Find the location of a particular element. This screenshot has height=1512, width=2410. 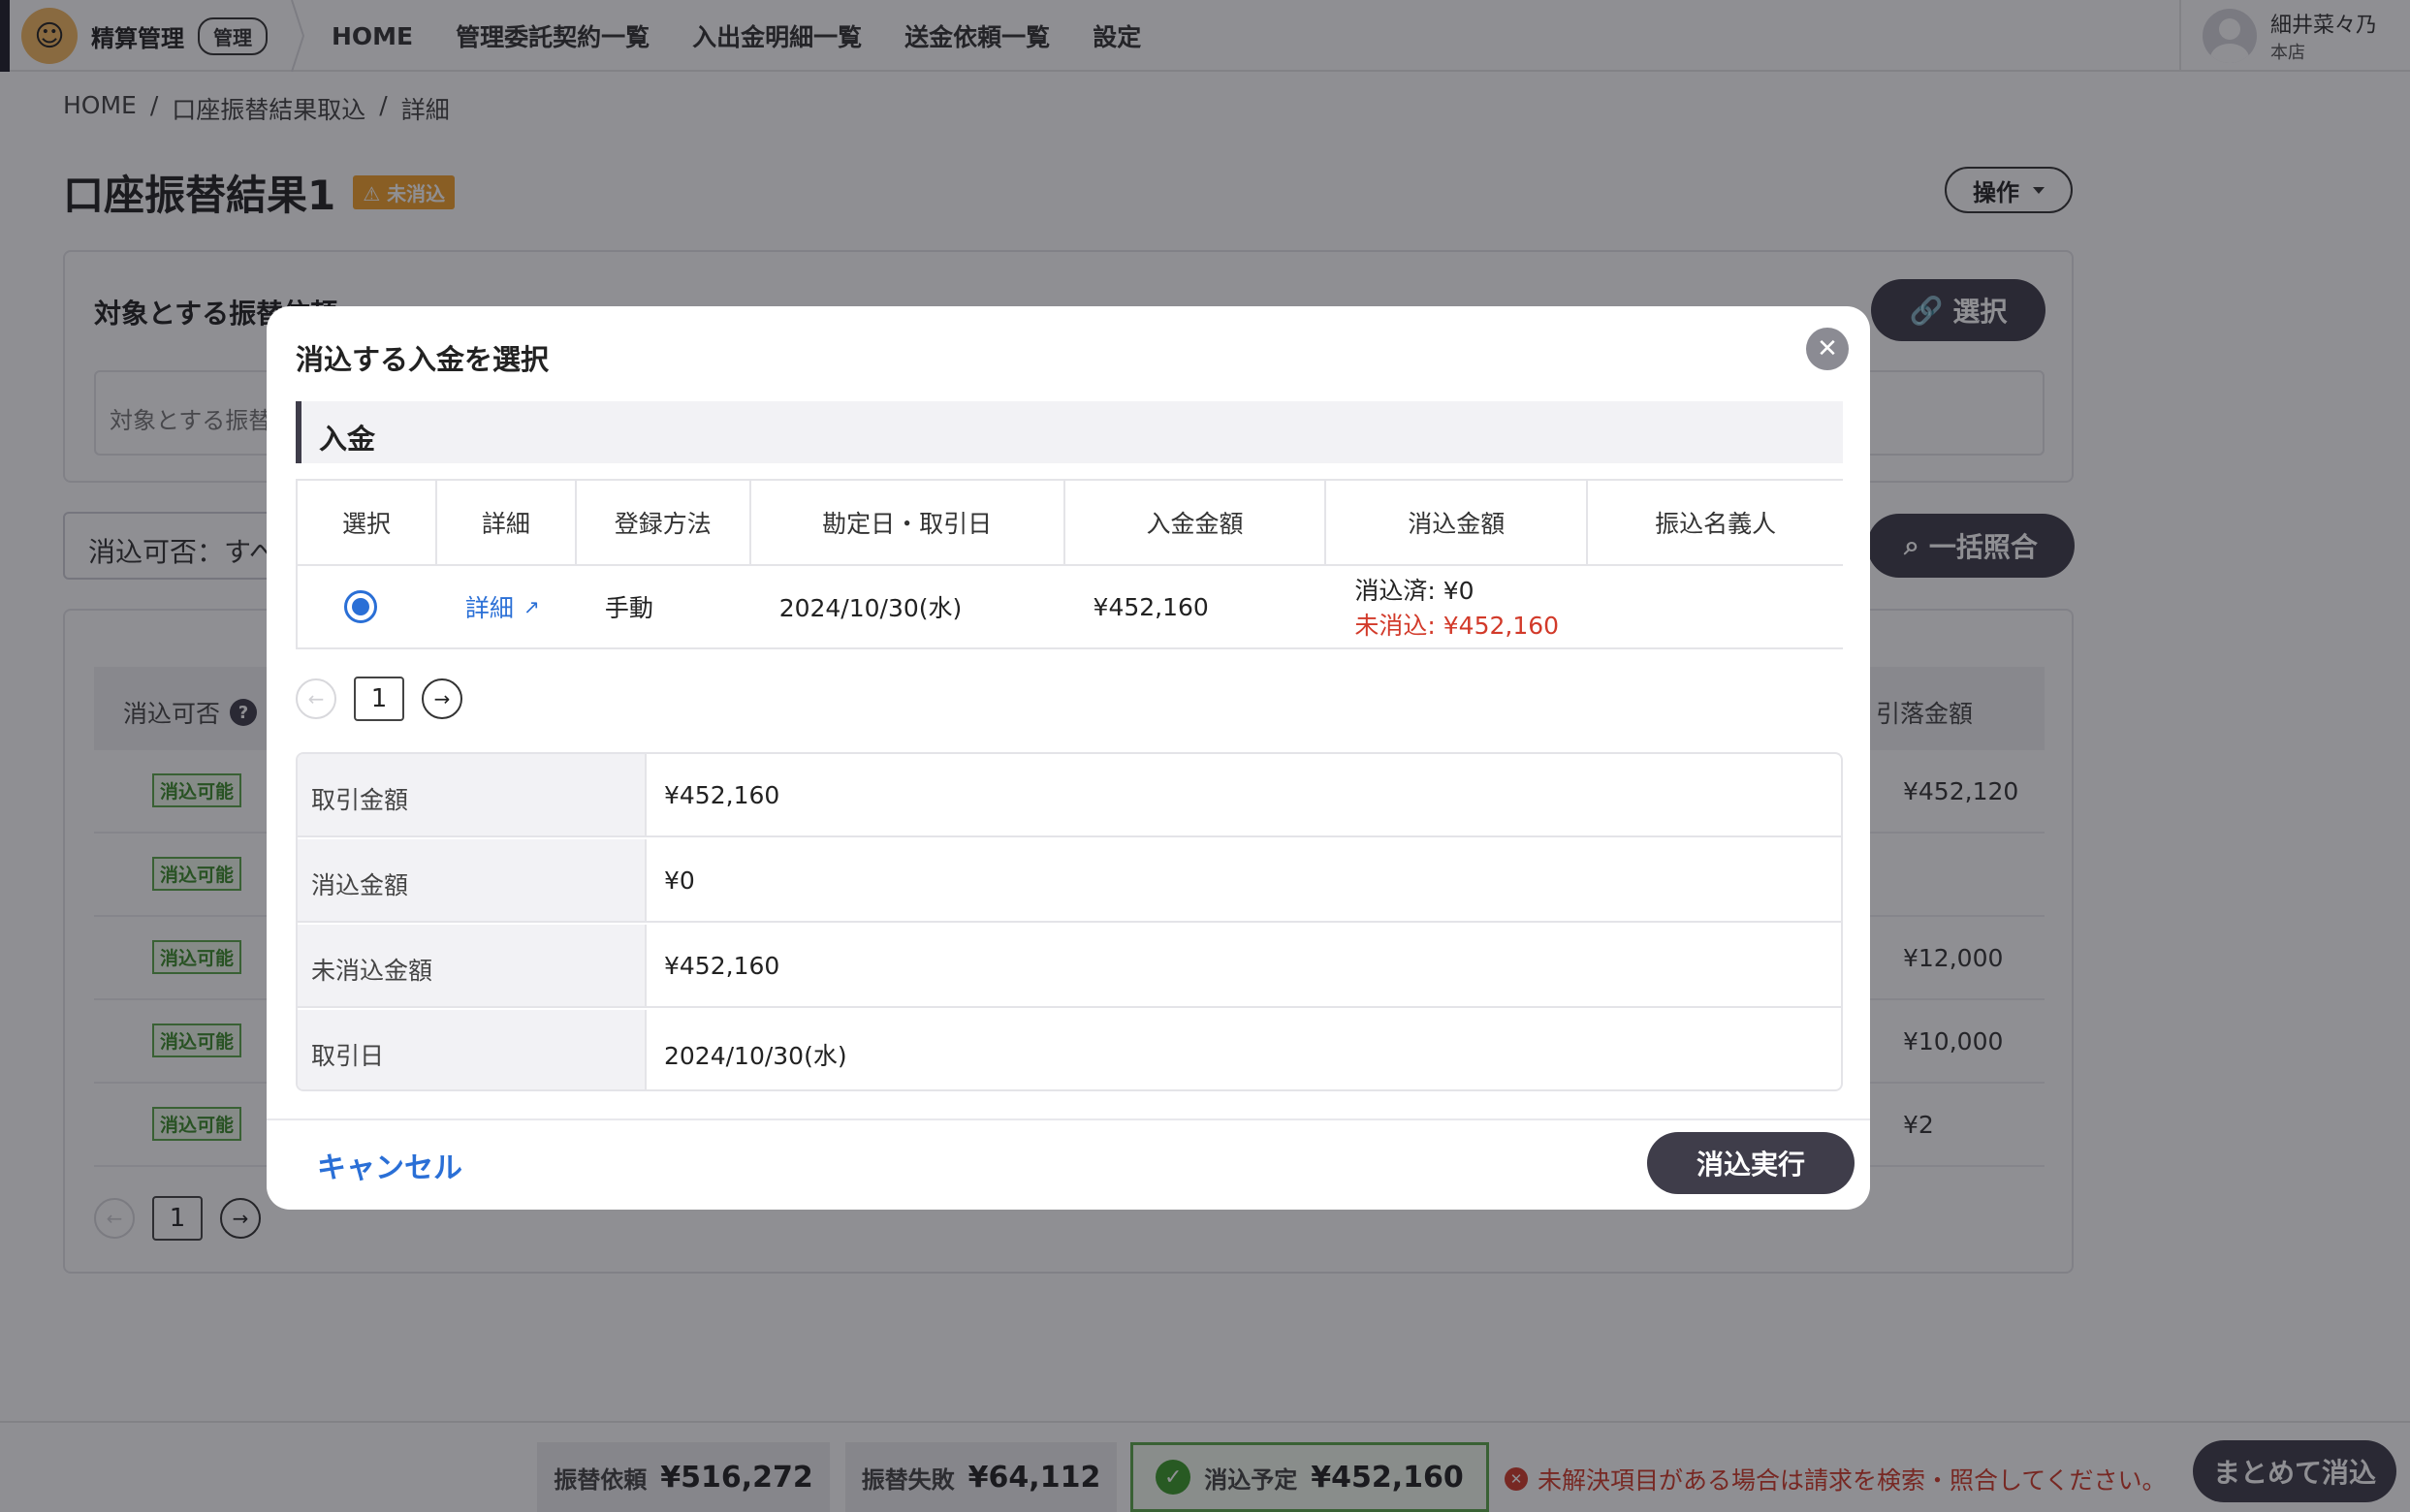

detail-row: 未消込金額 ¥452,160 is located at coordinates (1070, 967).